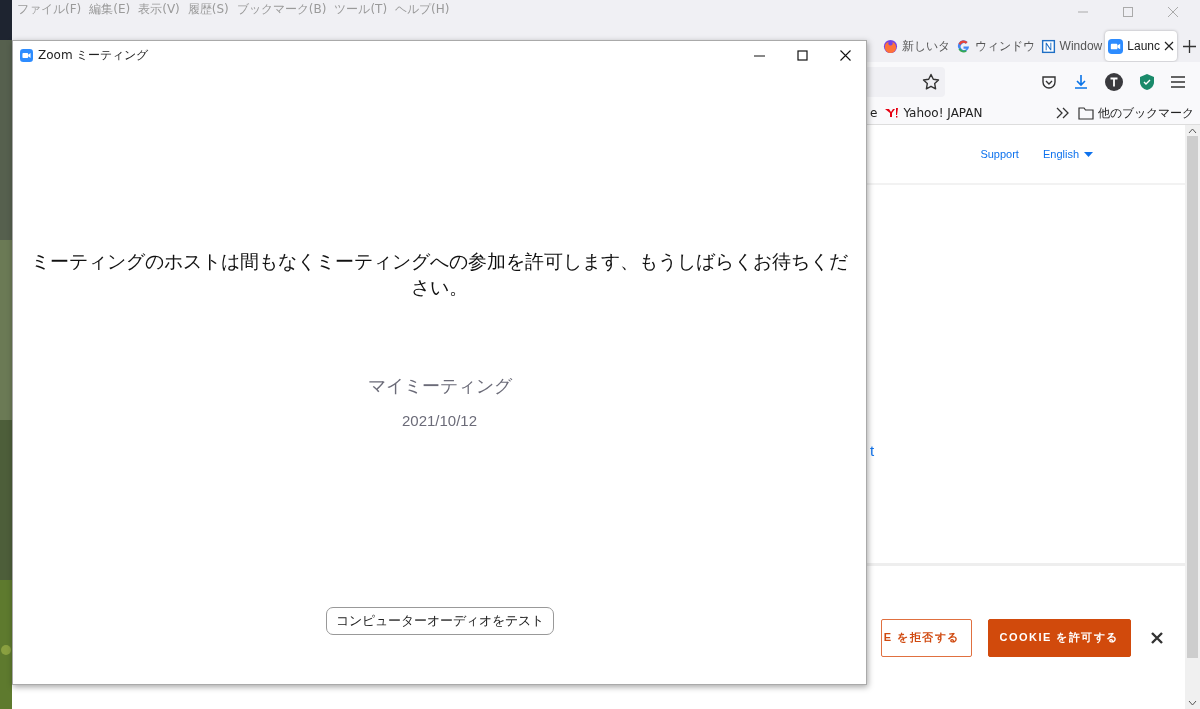 Image resolution: width=1200 pixels, height=709 pixels. Describe the element at coordinates (49, 9) in the screenshot. I see `menu-item: ファイル(F)` at that location.